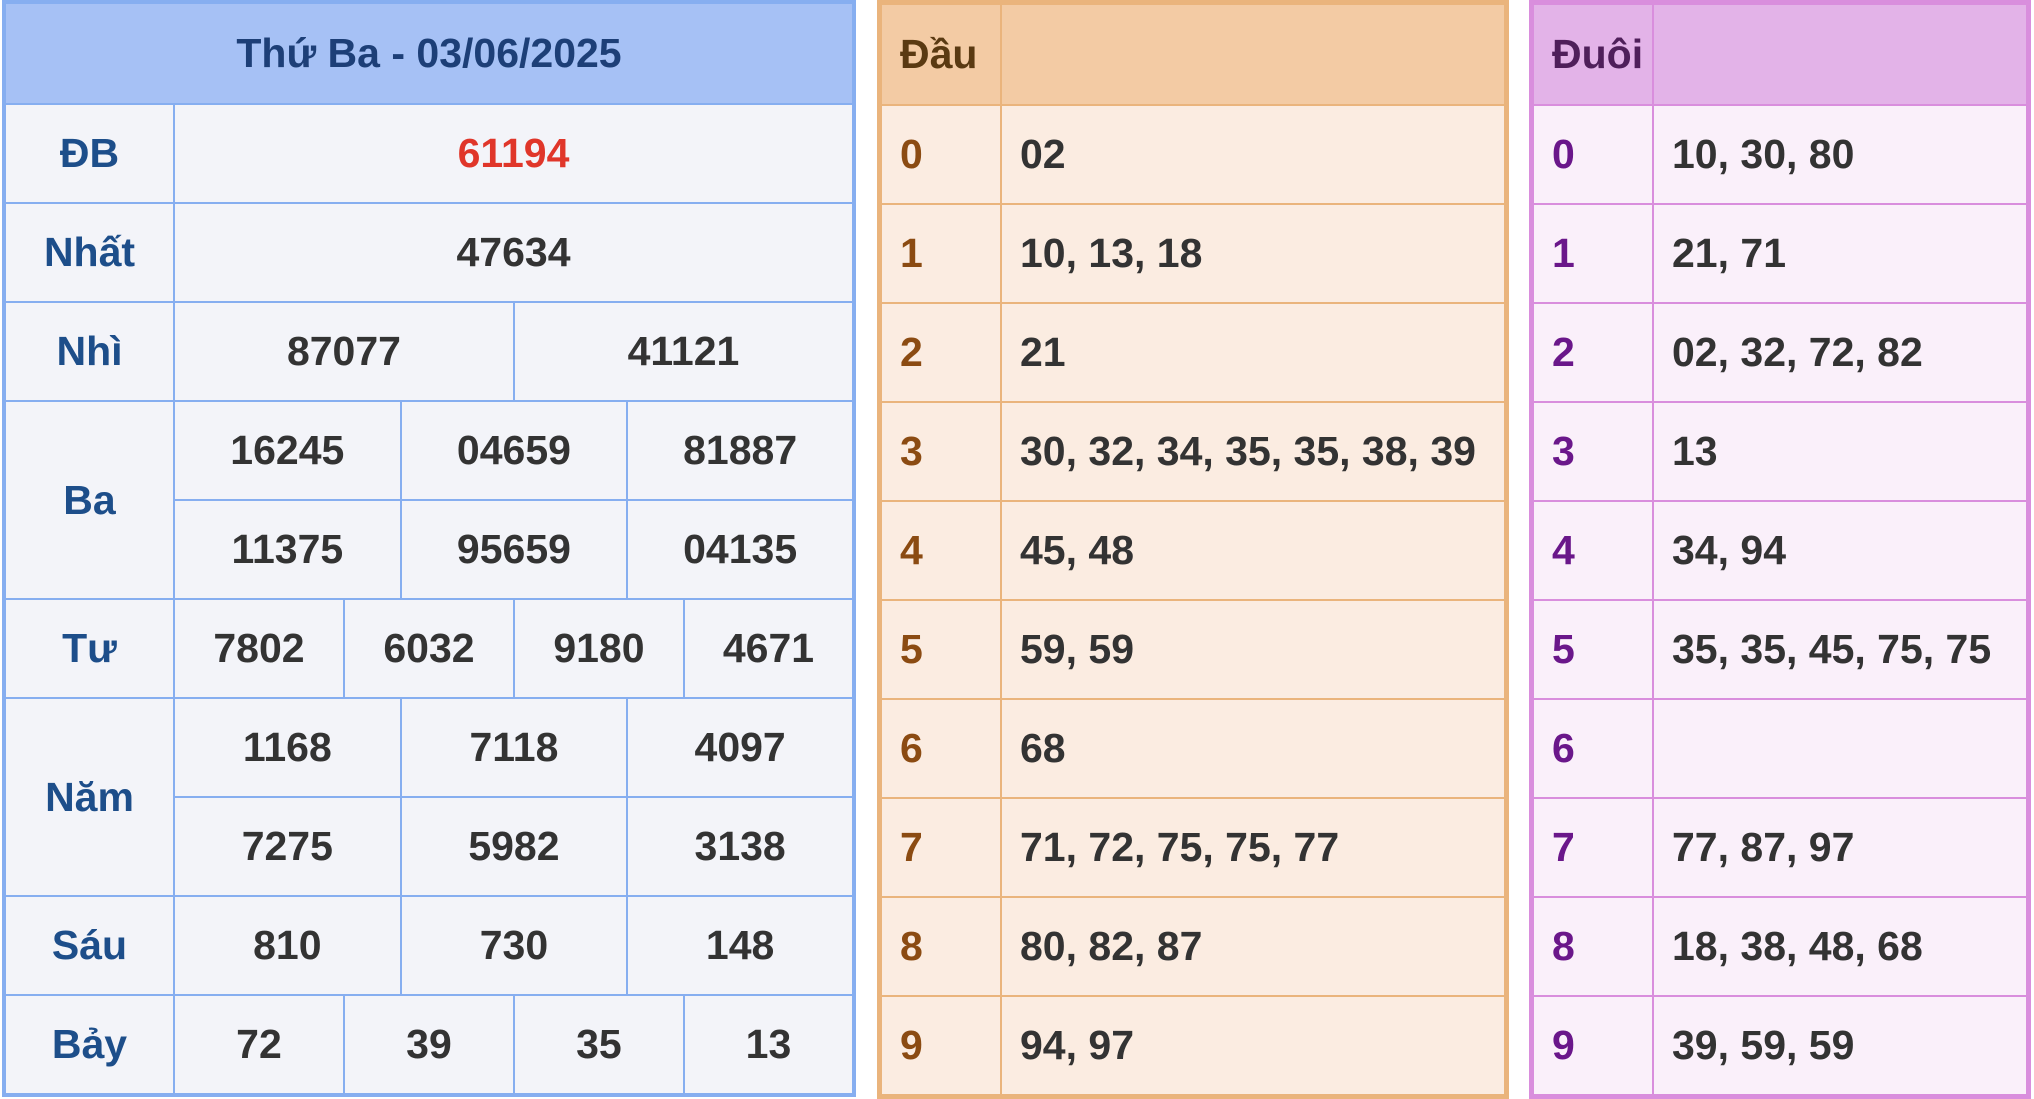 This screenshot has width=2034, height=1099. Describe the element at coordinates (1841, 53) in the screenshot. I see `tail-header-empty` at that location.